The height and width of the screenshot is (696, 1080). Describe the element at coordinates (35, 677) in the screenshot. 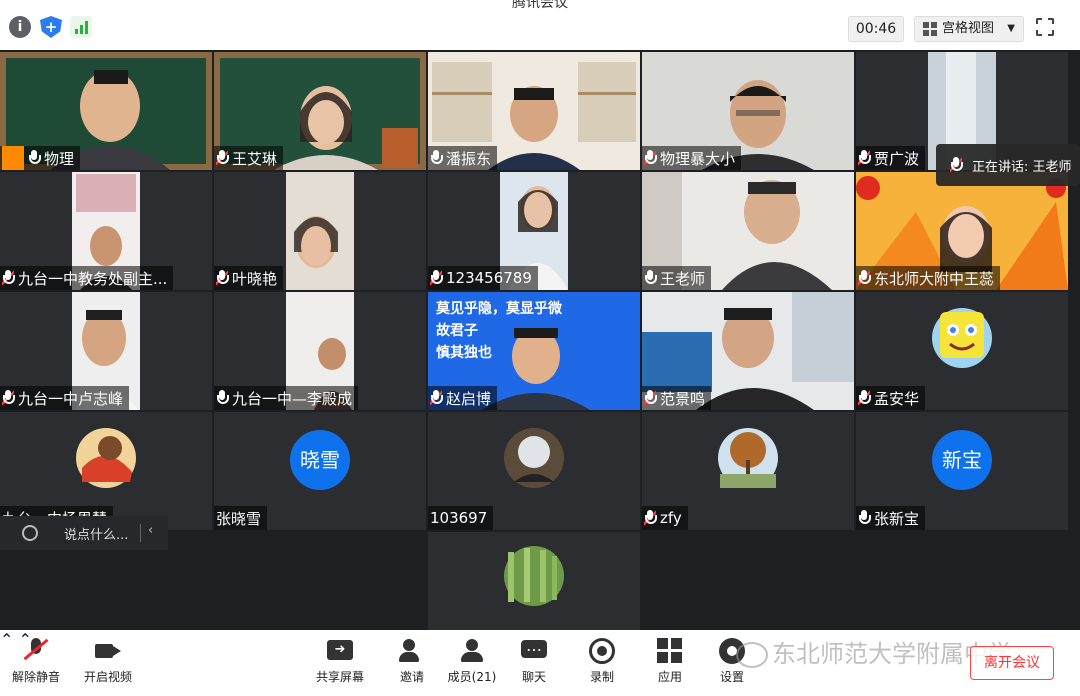

I see `unmute-label: 解除静音` at that location.